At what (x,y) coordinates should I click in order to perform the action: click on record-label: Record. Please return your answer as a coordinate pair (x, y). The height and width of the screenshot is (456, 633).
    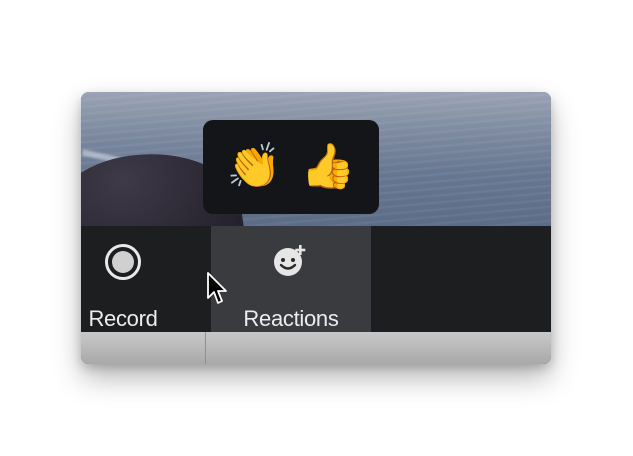
    Looking at the image, I should click on (123, 318).